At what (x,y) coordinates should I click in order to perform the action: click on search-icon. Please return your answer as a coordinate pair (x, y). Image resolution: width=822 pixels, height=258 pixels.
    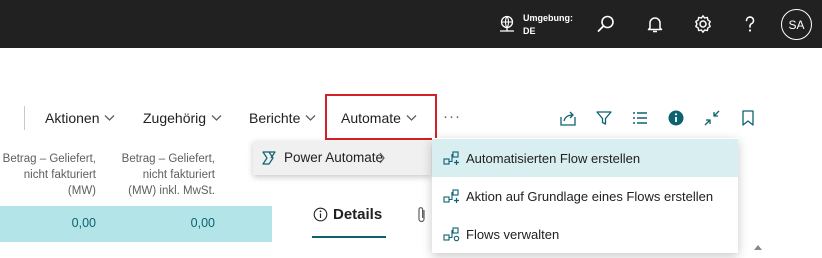
    Looking at the image, I should click on (606, 24).